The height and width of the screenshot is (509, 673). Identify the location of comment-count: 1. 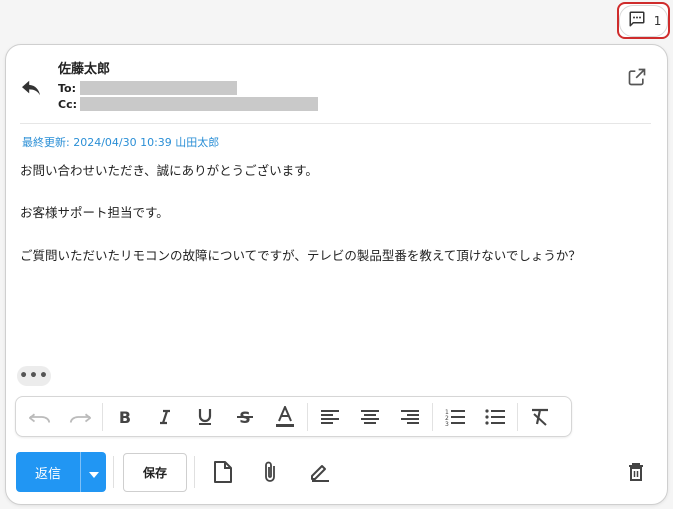
(657, 20).